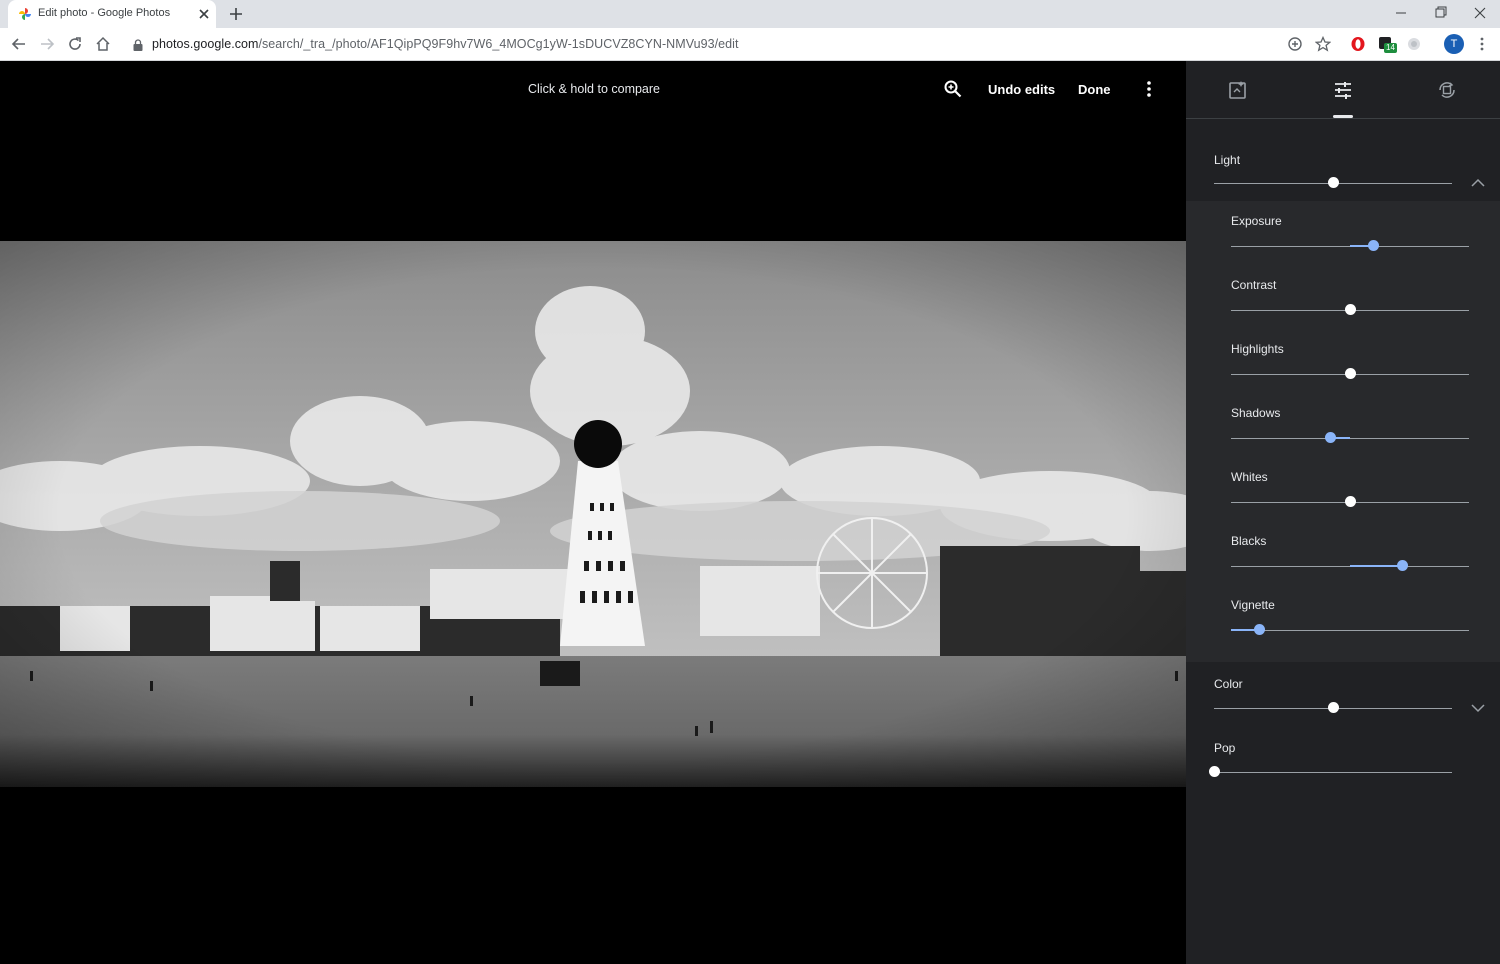 The width and height of the screenshot is (1500, 964). I want to click on done-button: Done, so click(1094, 89).